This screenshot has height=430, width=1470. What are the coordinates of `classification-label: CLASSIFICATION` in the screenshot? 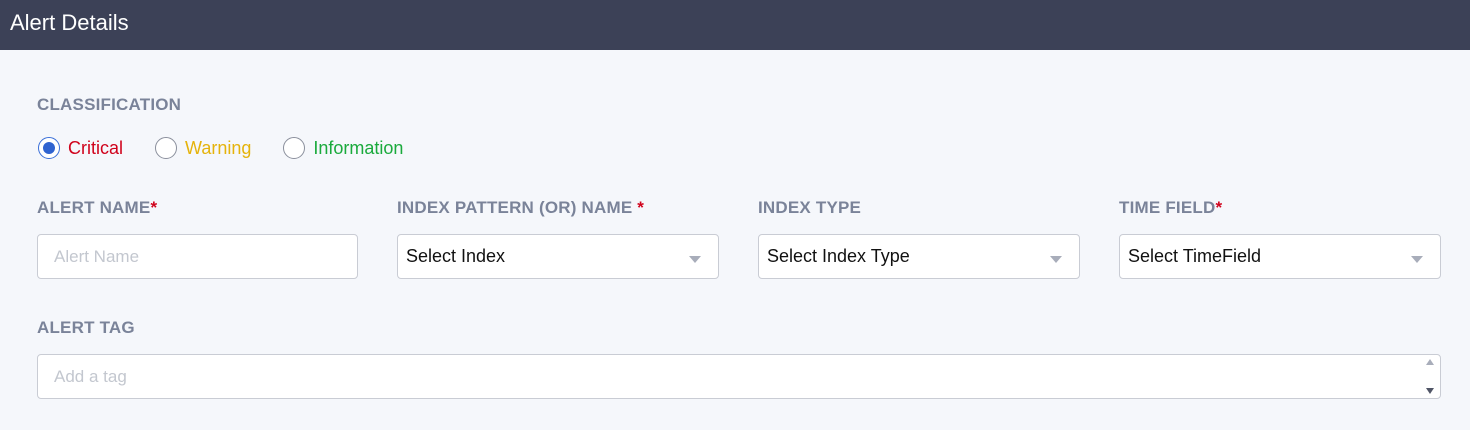 It's located at (109, 104).